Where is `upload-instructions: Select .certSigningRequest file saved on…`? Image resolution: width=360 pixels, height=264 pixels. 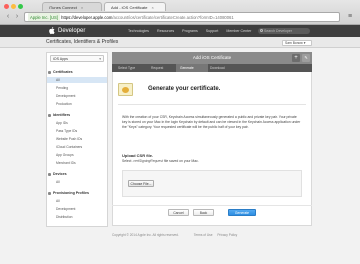 upload-instructions: Select .certSigningRequest file saved on… is located at coordinates (160, 161).